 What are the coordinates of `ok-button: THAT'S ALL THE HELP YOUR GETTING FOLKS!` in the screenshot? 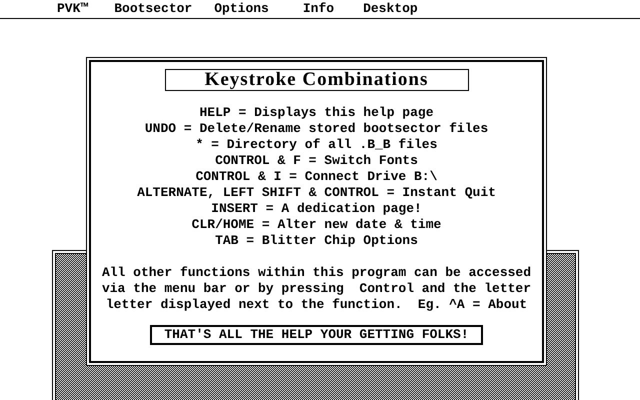 It's located at (316, 335).